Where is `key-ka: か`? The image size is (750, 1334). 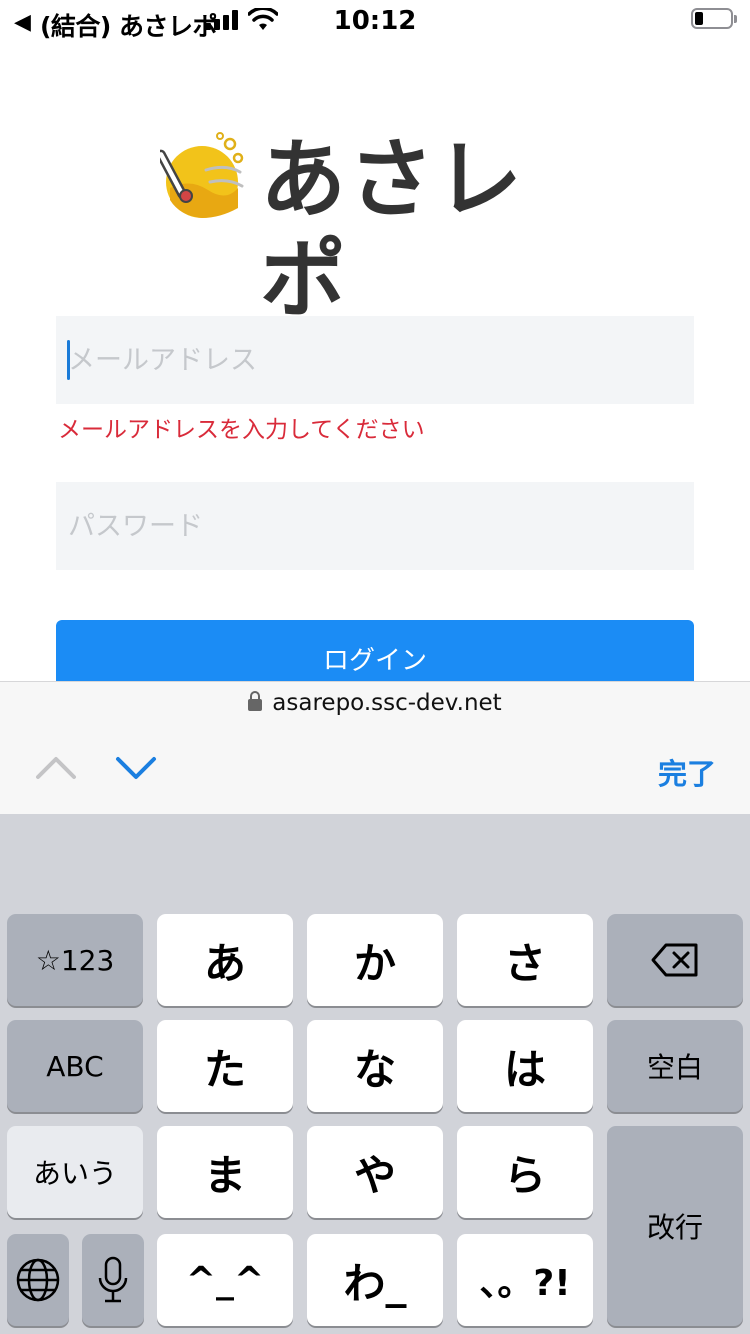
key-ka: か is located at coordinates (375, 960).